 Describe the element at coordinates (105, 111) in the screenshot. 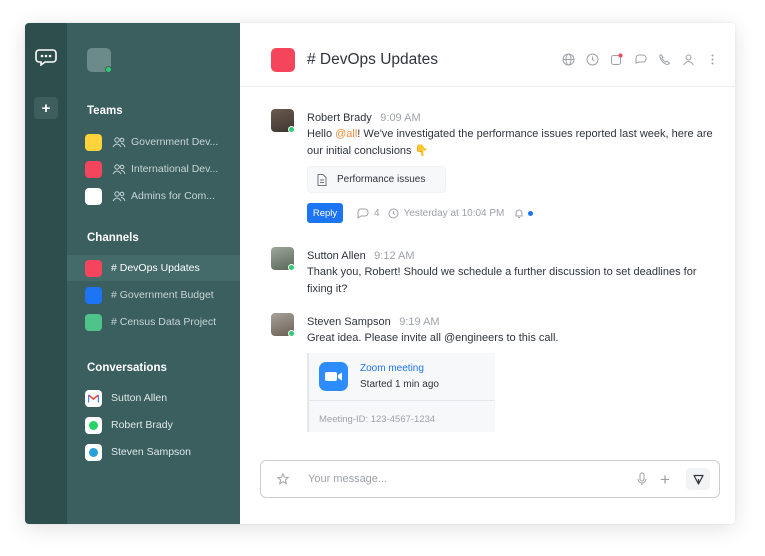

I see `teams-section-title: Teams` at that location.